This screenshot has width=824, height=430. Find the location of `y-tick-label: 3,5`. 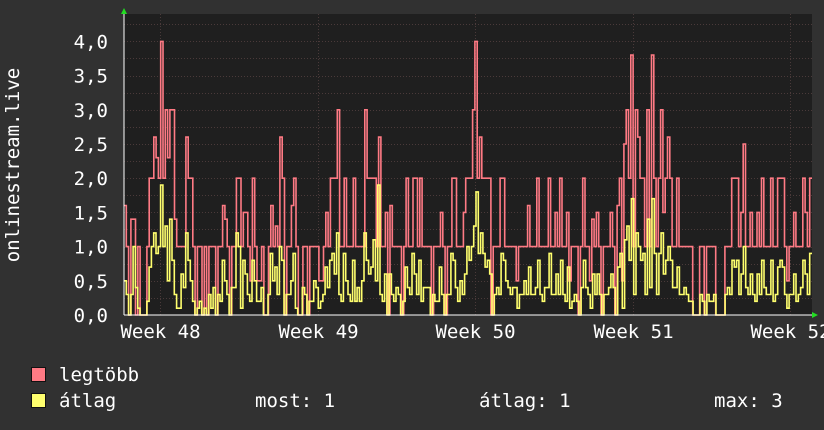

y-tick-label: 3,5 is located at coordinates (91, 77).